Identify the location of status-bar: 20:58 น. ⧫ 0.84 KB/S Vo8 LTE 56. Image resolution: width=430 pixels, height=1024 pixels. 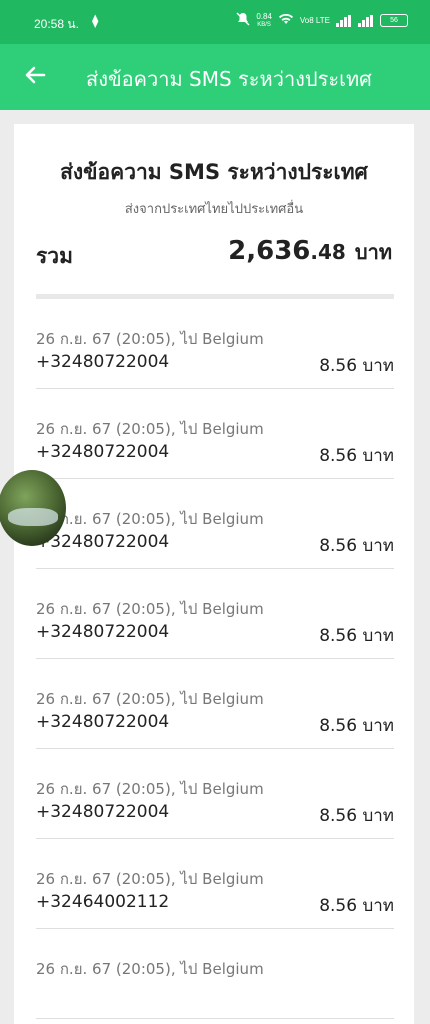
(215, 22).